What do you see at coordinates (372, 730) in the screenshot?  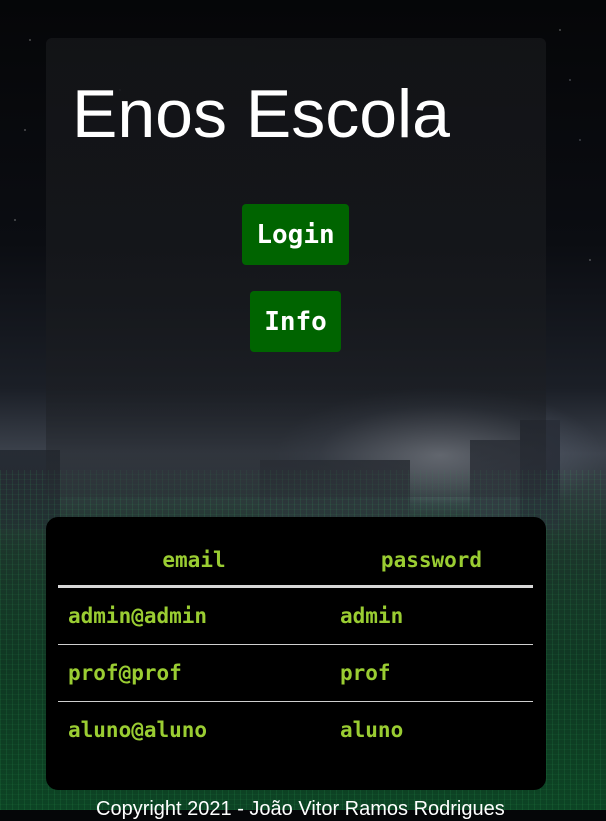 I see `password-cell: aluno` at bounding box center [372, 730].